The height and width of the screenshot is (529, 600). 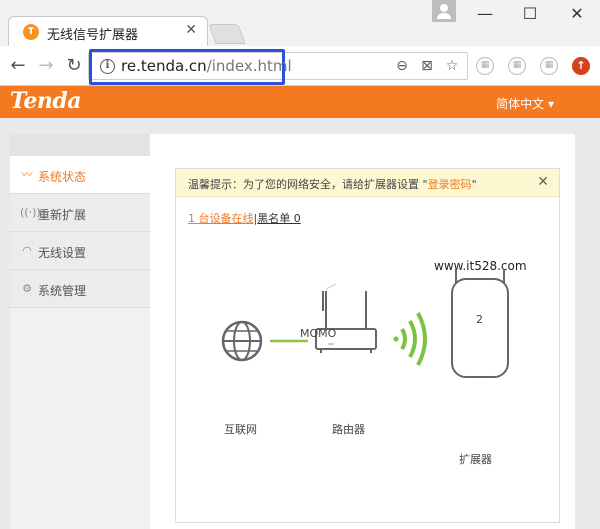 I want to click on back-arrow-icon: ←, so click(x=18, y=66).